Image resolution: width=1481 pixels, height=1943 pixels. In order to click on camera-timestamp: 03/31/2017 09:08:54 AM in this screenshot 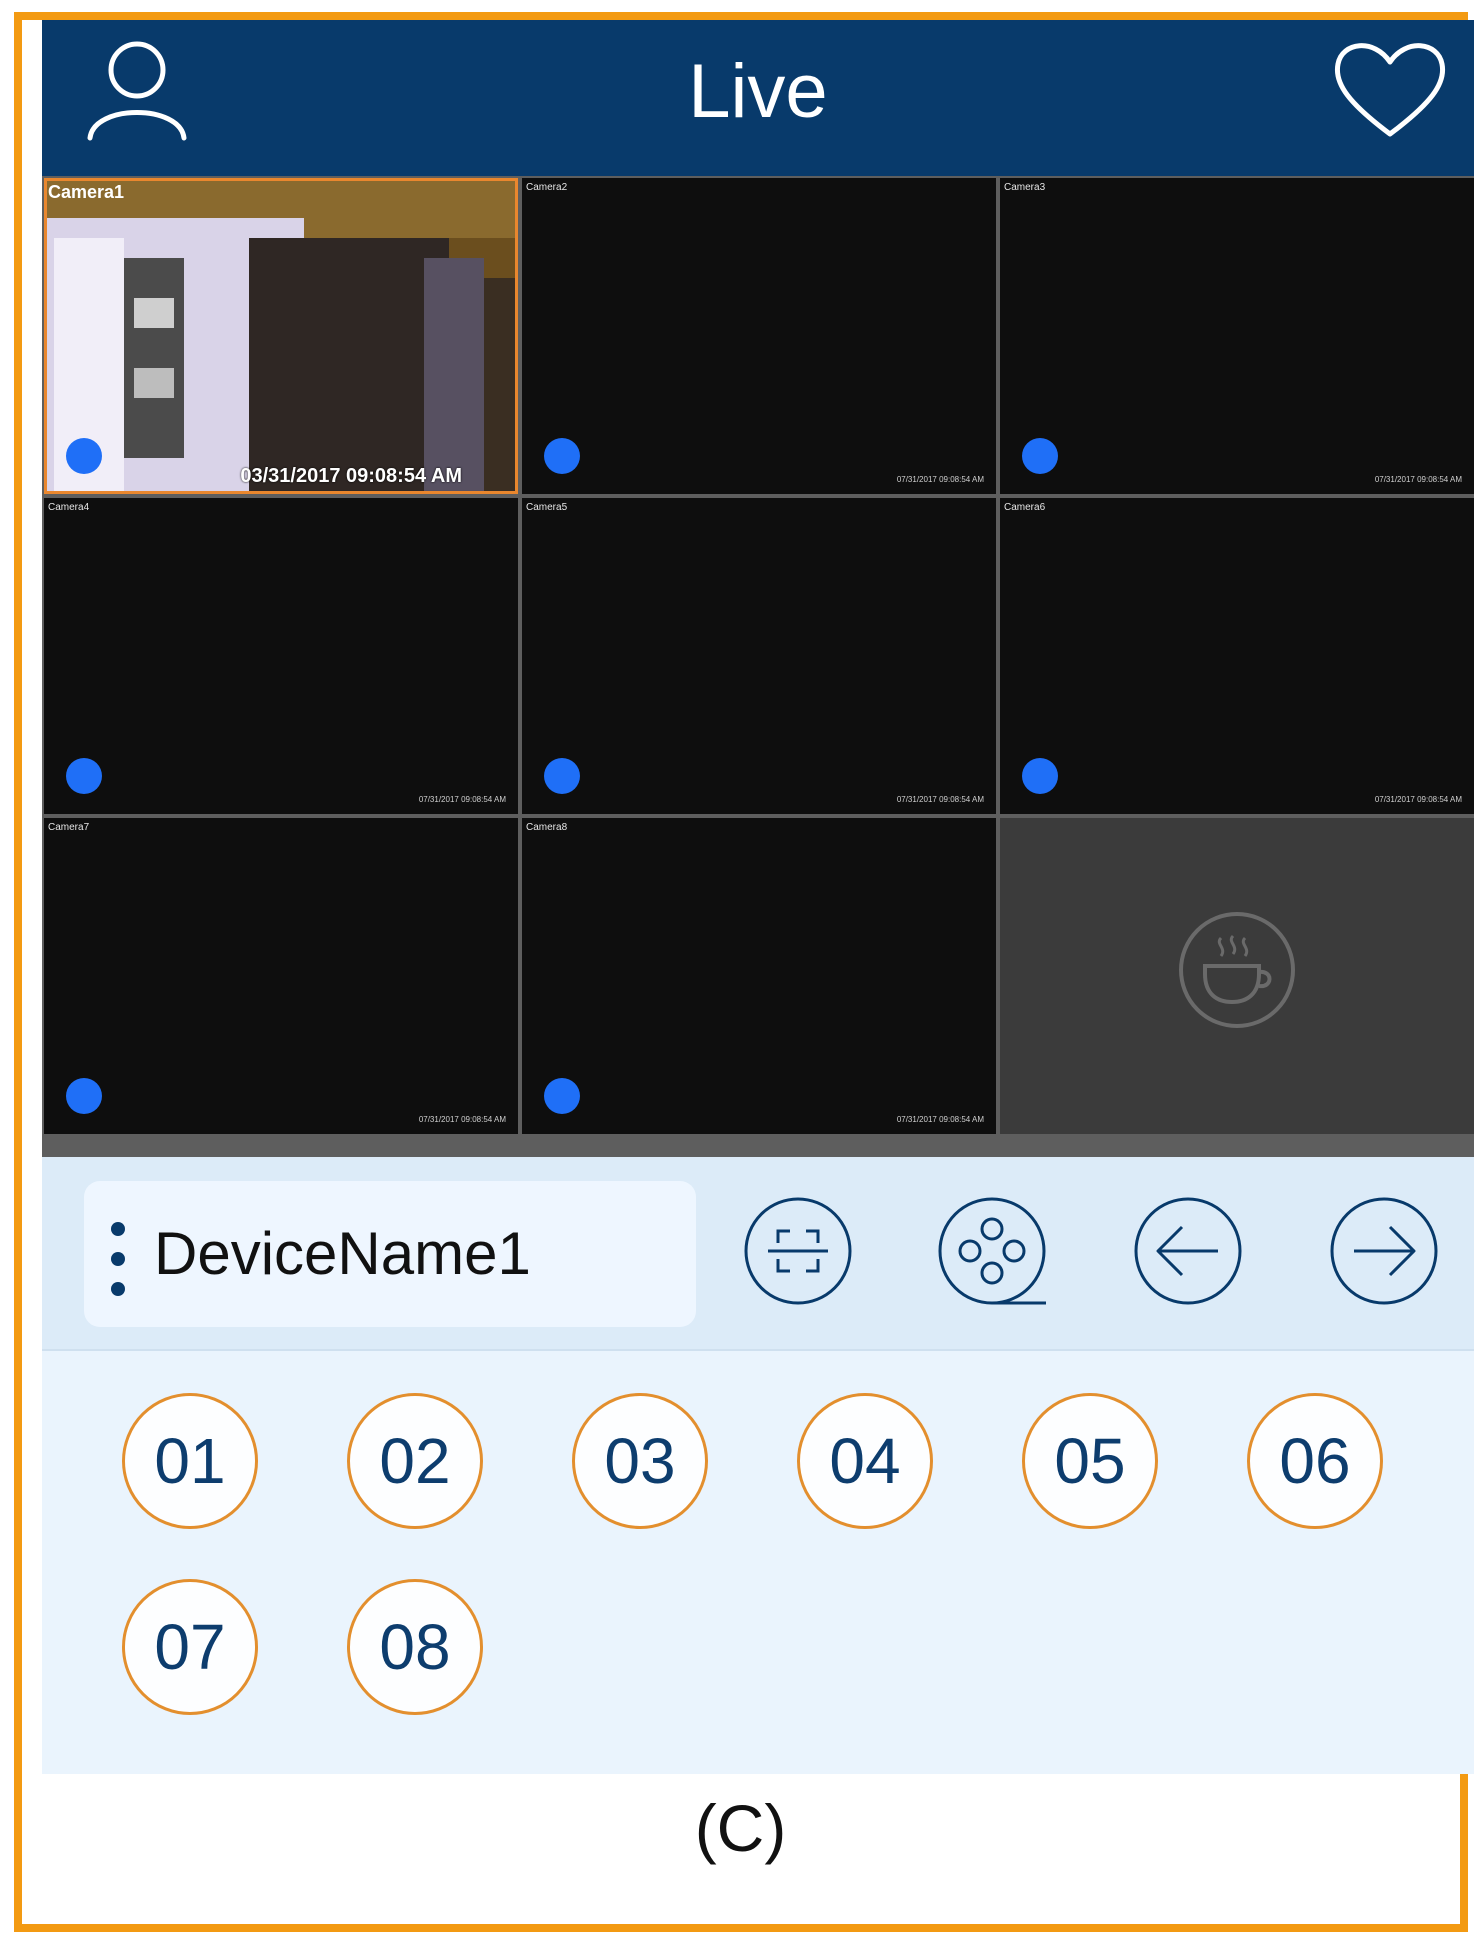, I will do `click(351, 476)`.